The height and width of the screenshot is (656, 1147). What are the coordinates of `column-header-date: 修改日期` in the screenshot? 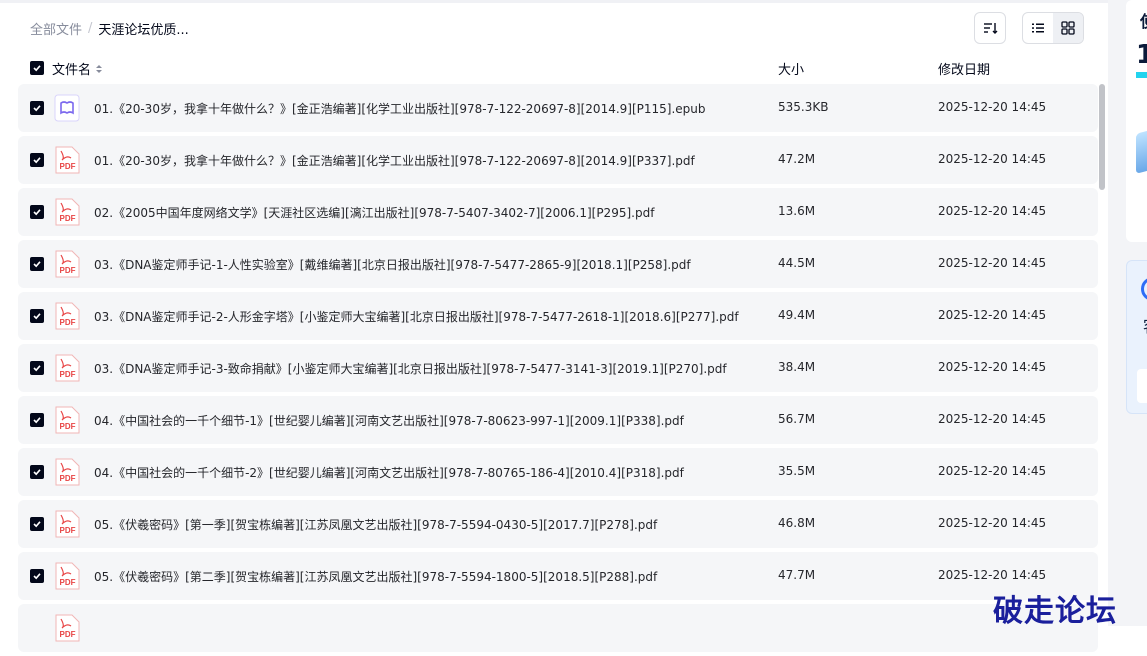 It's located at (964, 68).